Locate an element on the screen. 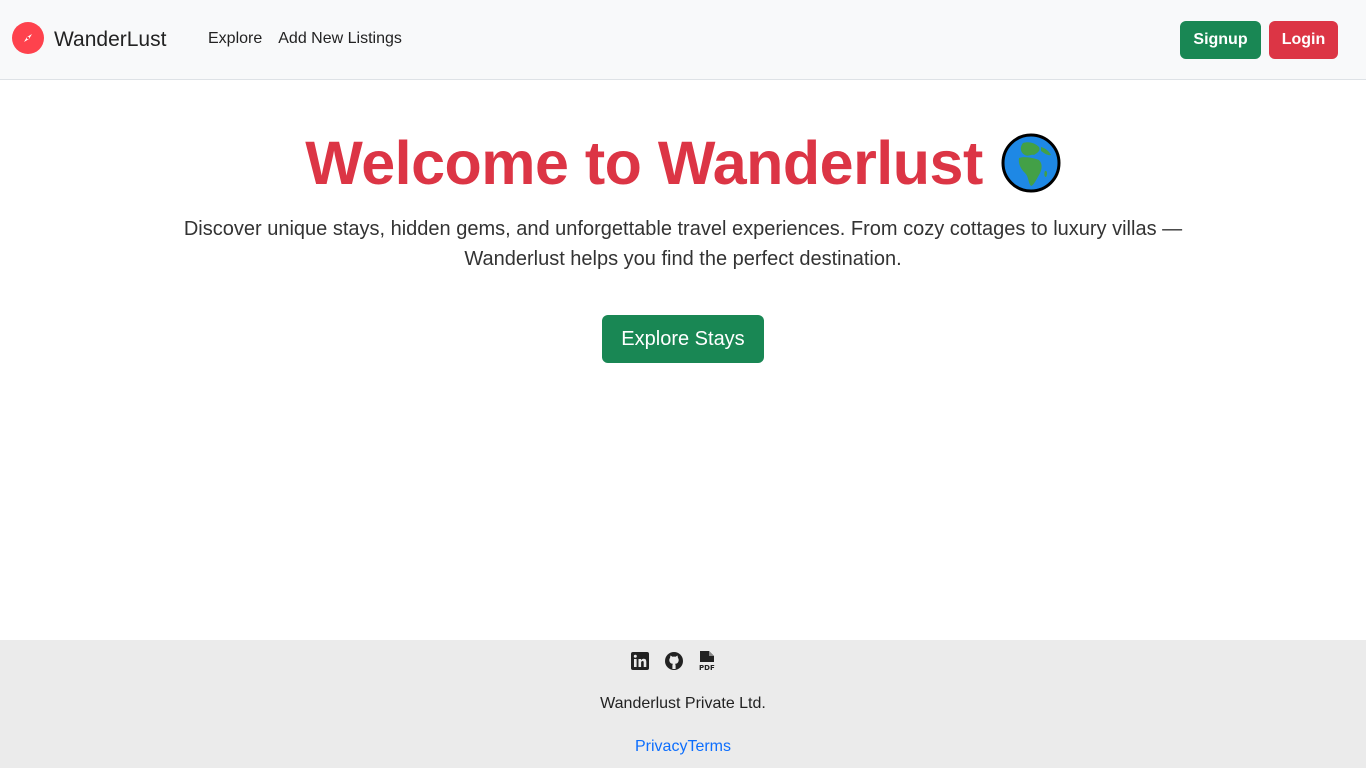  hero-title: Welcome to Wanderlust is located at coordinates (644, 163).